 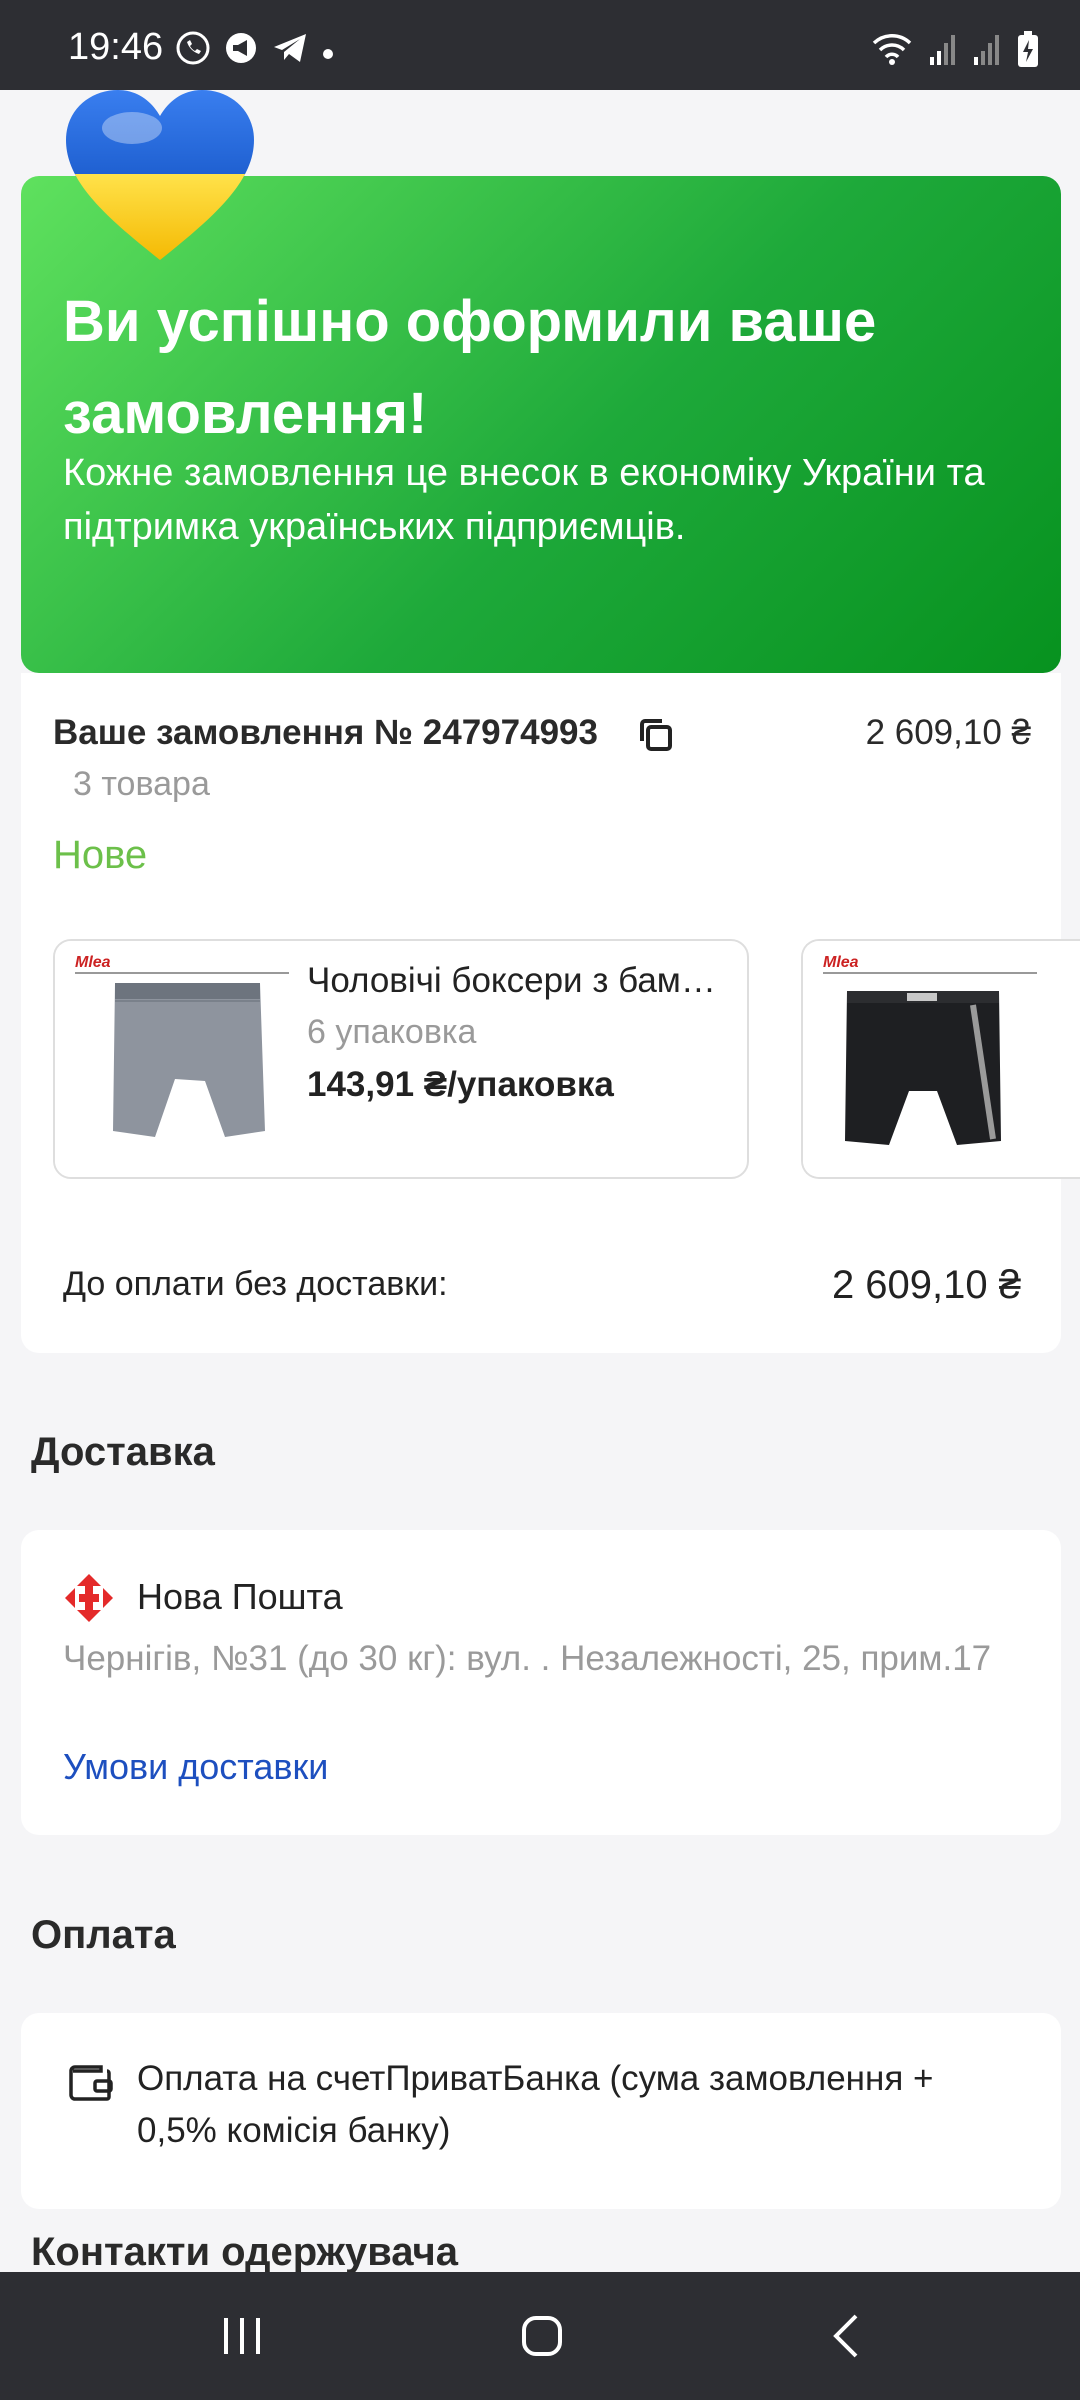 I want to click on product-quantity: 6 упаковка, so click(x=392, y=1032).